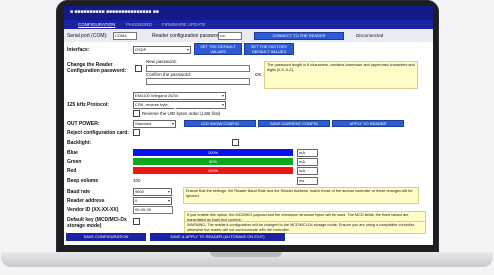  What do you see at coordinates (161, 61) in the screenshot?
I see `new-password-label: New password:` at bounding box center [161, 61].